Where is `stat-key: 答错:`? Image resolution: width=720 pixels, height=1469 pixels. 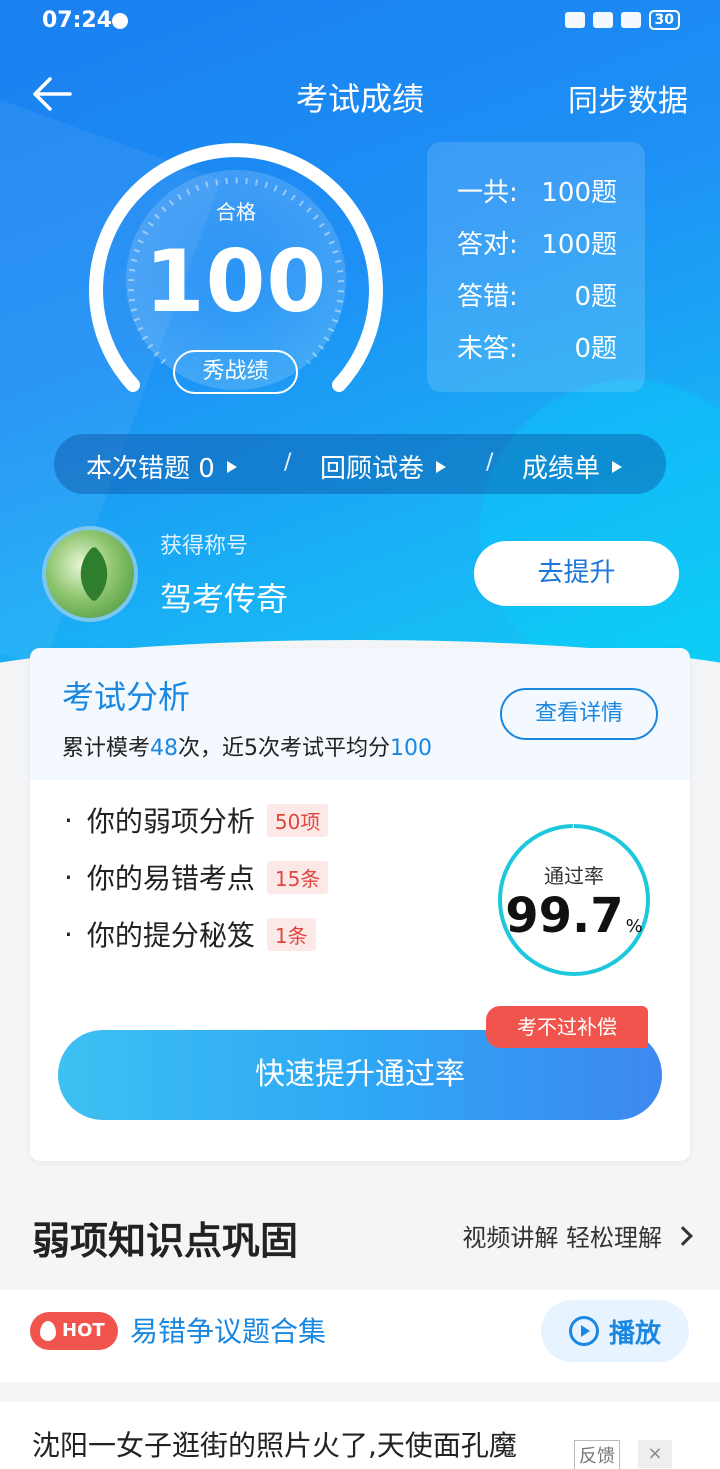
stat-key: 答错: is located at coordinates (487, 297).